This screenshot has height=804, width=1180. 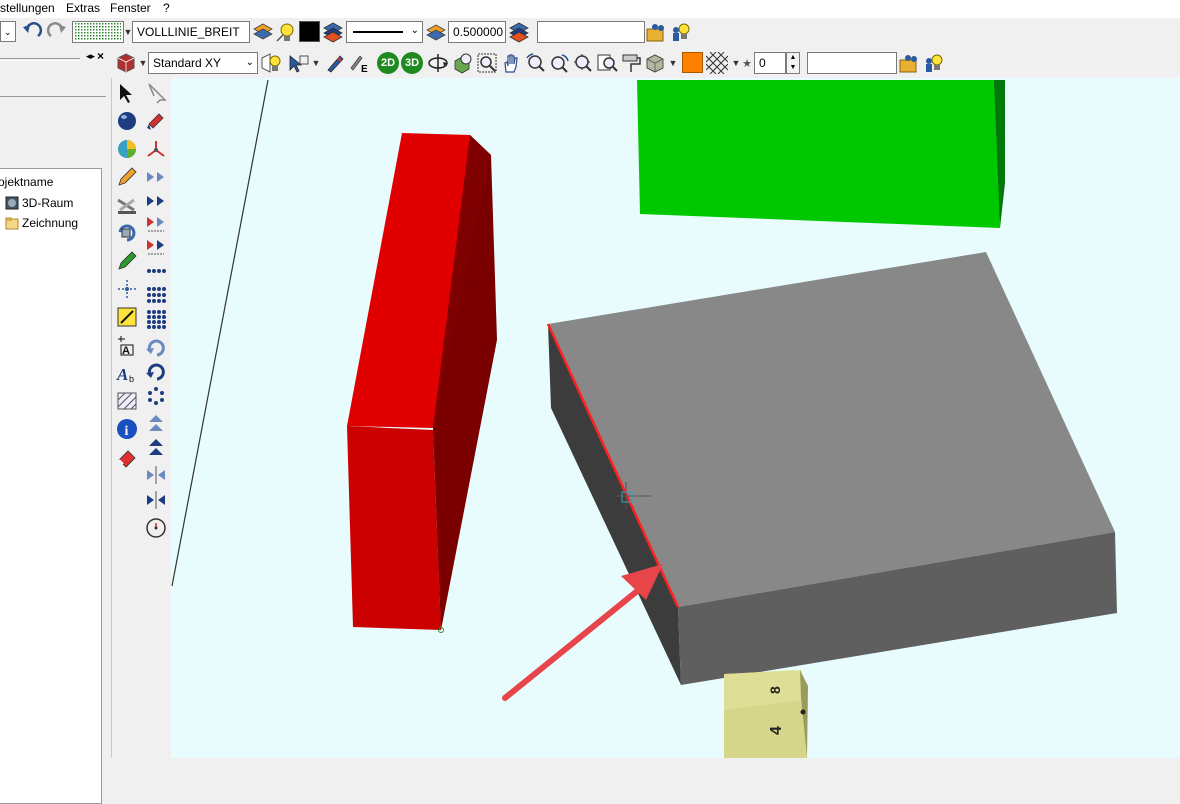 I want to click on sphere-icon, so click(x=127, y=121).